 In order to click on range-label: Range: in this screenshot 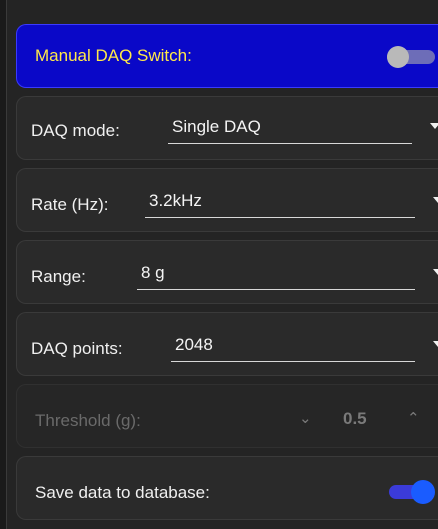, I will do `click(58, 276)`.